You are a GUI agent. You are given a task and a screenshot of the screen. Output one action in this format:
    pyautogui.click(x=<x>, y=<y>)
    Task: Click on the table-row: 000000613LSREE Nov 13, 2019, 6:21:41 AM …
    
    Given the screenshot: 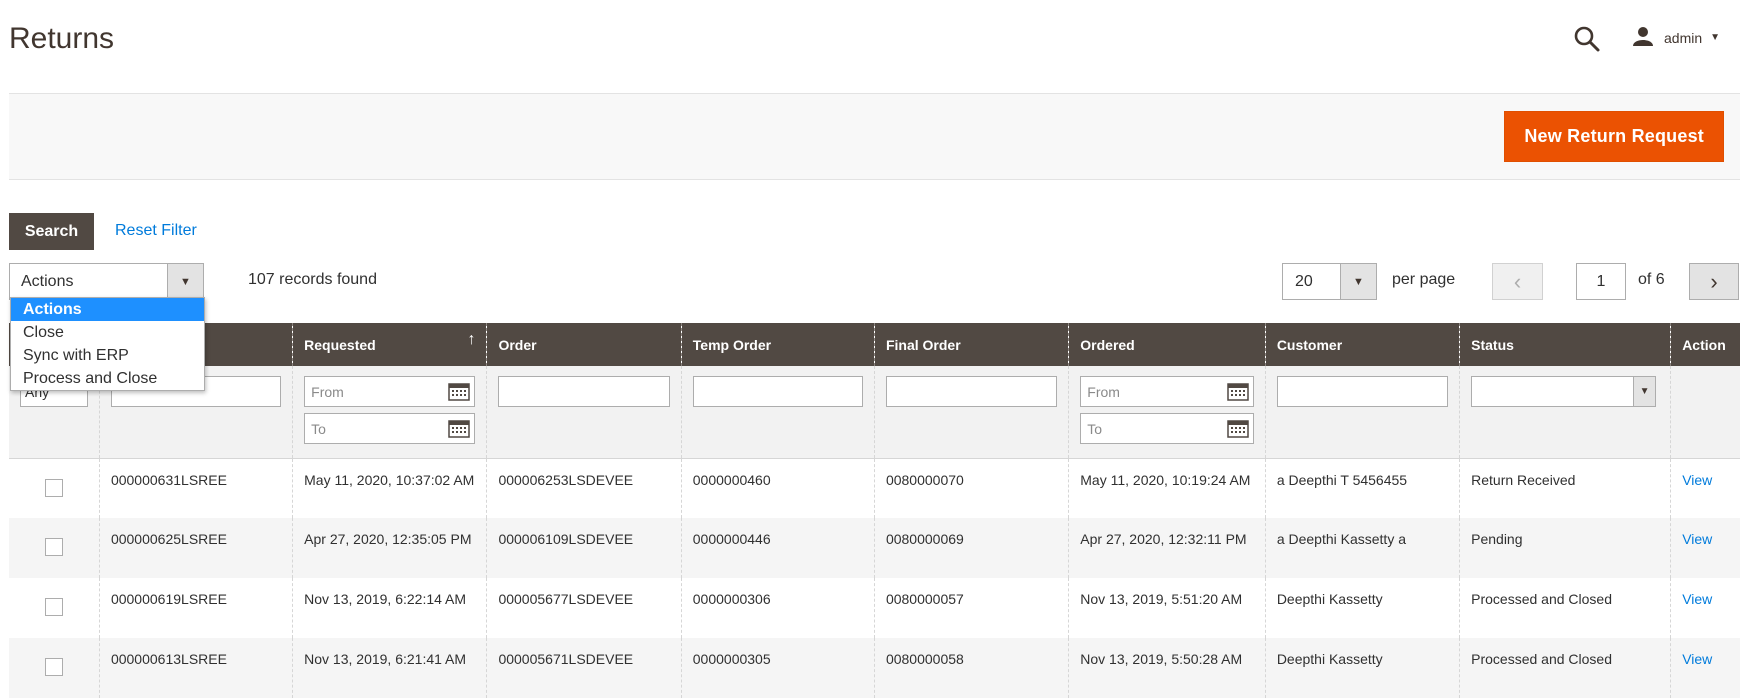 What is the action you would take?
    pyautogui.click(x=874, y=668)
    